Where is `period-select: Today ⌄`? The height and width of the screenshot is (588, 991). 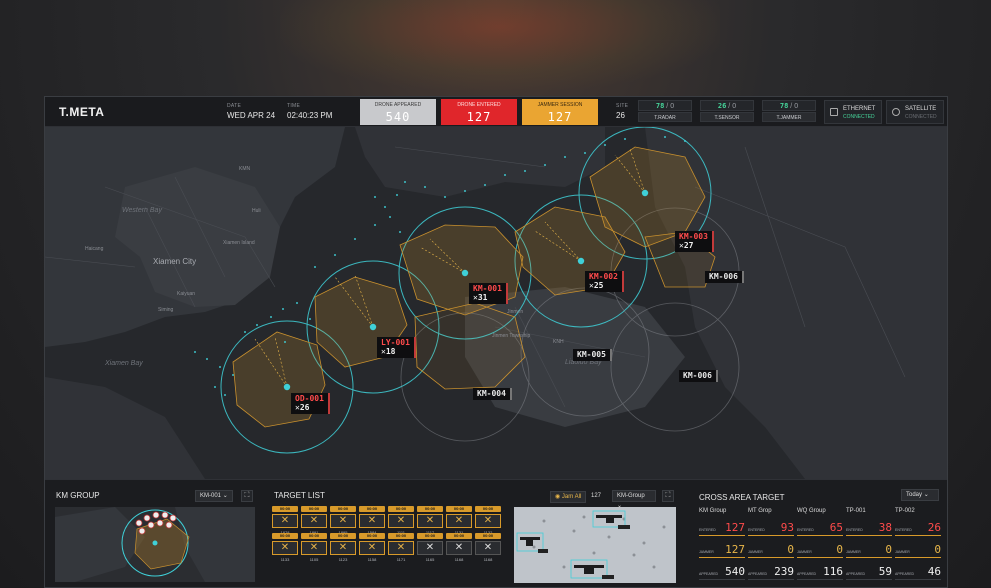 period-select: Today ⌄ is located at coordinates (920, 495).